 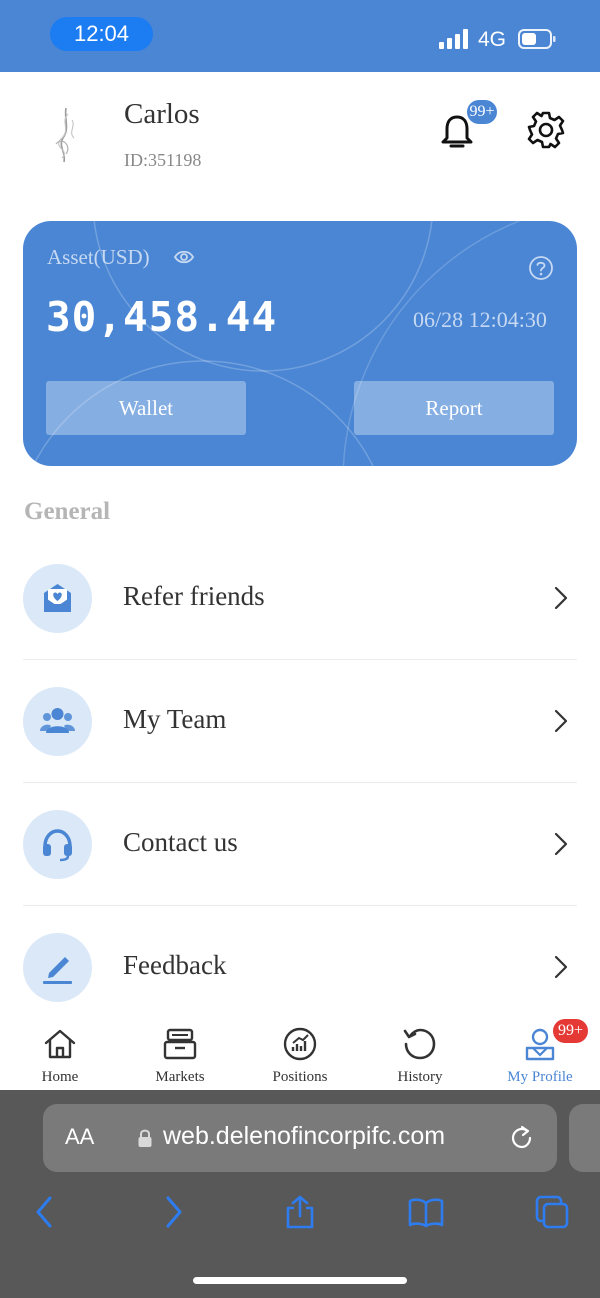 I want to click on edit-icon-bg, so click(x=57, y=967).